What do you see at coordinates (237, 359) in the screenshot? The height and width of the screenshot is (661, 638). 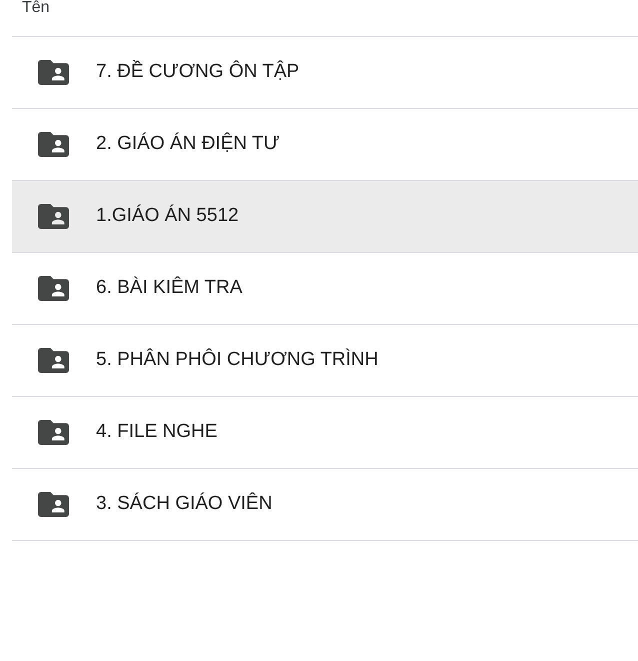 I see `folder-name: 5. PHÂN PHÔI CHƯƠNG TRÌNH` at bounding box center [237, 359].